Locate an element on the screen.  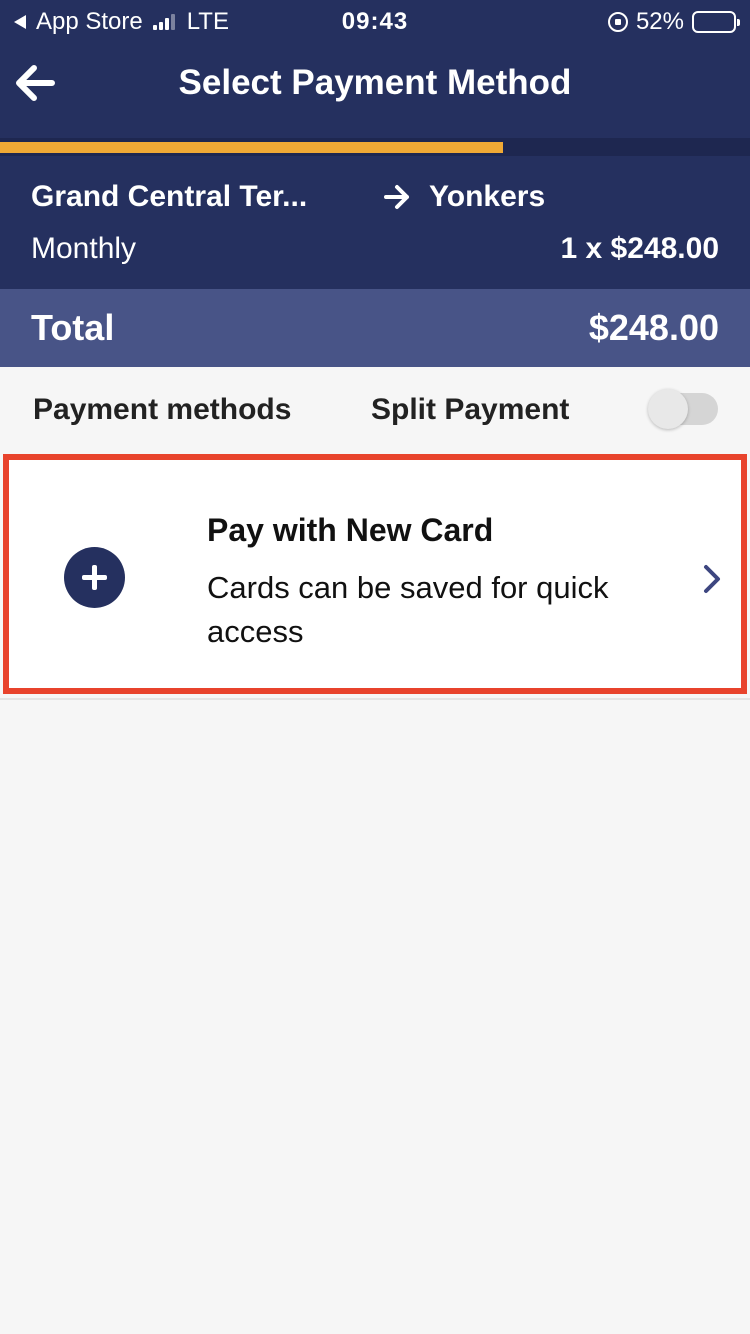
split-payment-label: Split Payment is located at coordinates (470, 409).